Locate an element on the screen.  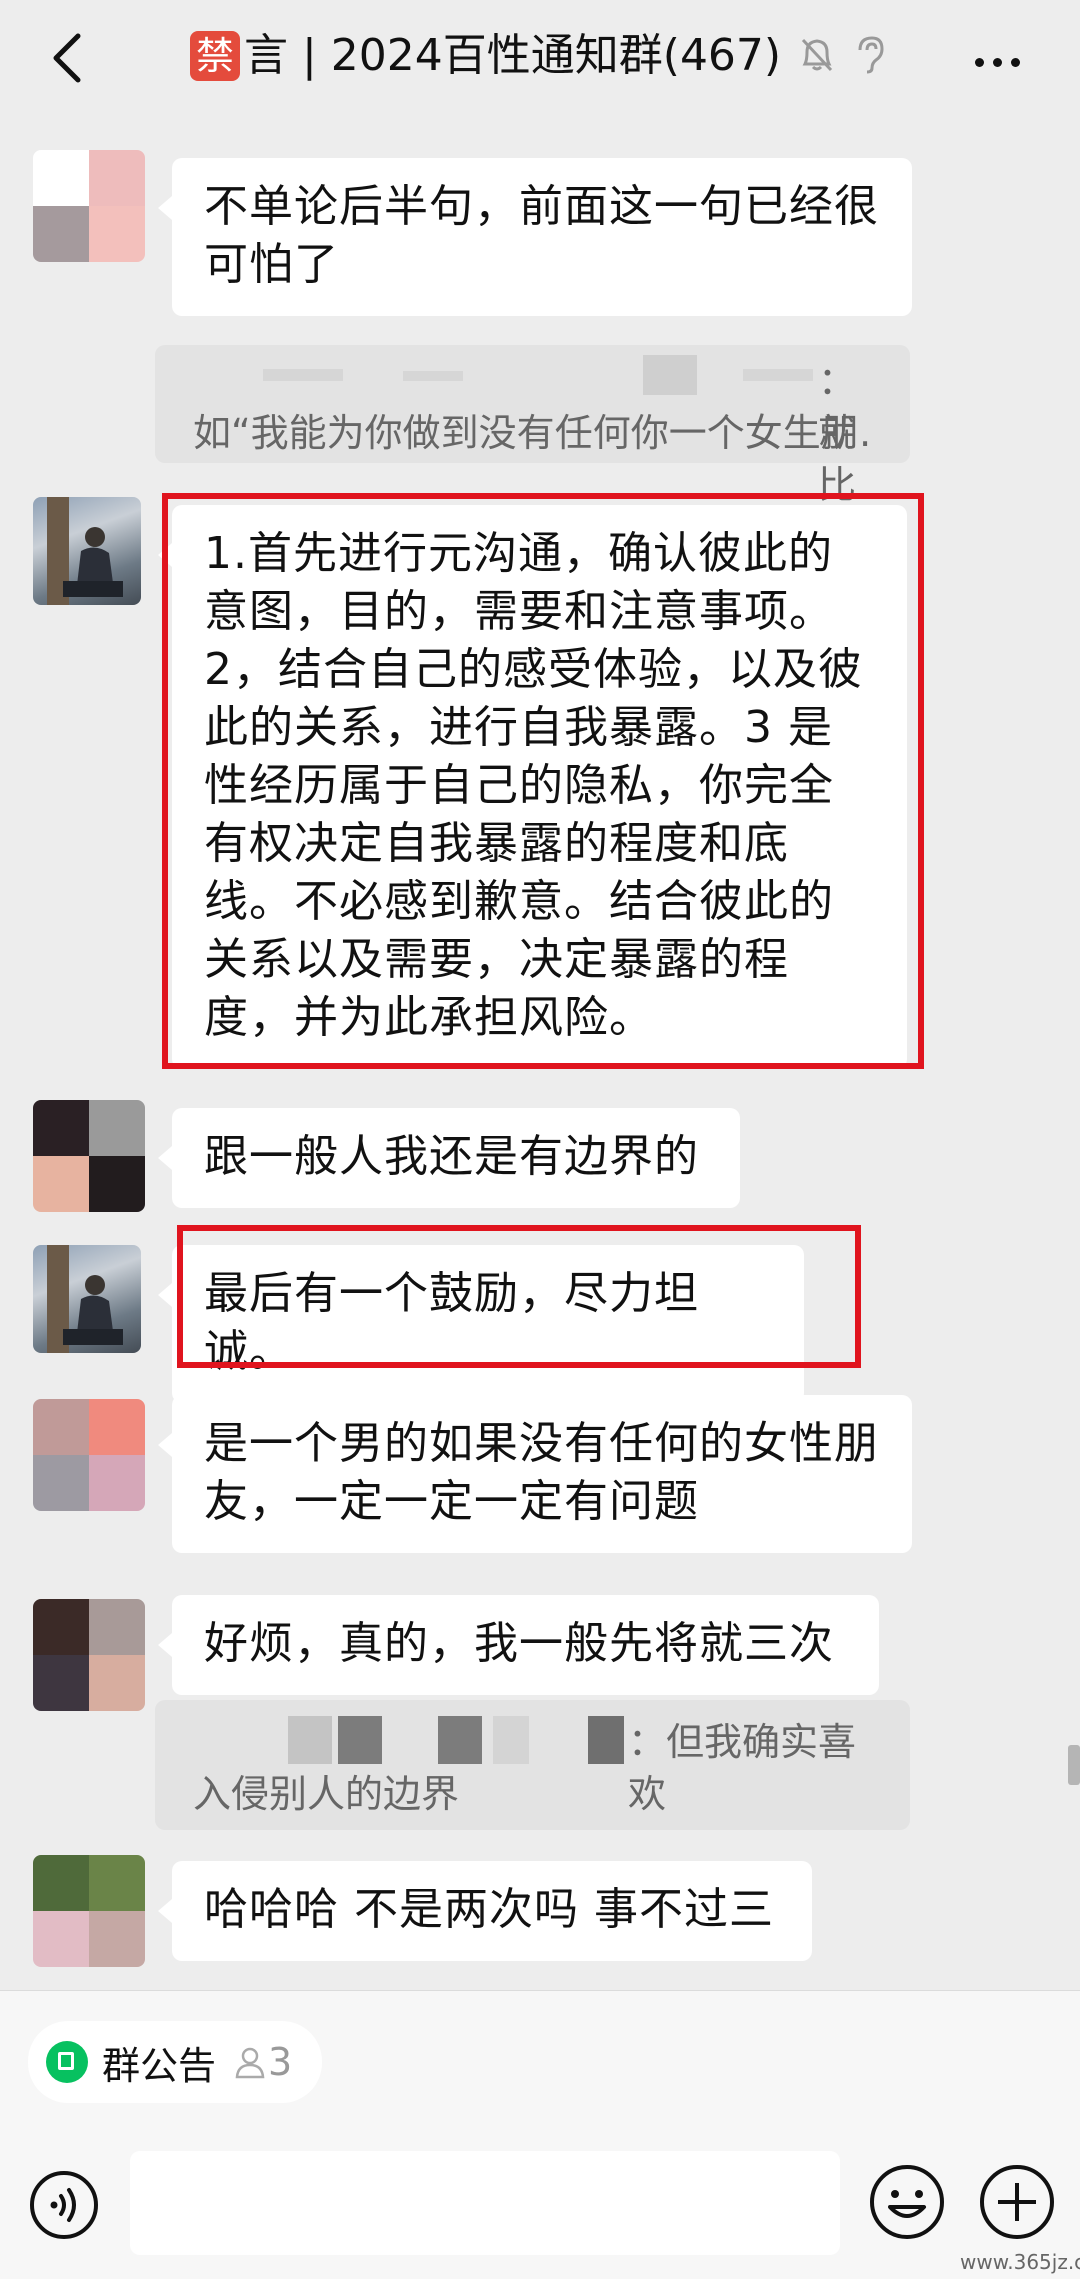
quote-block: ：但我确实喜欢 入侵别人的边界 is located at coordinates (532, 1765).